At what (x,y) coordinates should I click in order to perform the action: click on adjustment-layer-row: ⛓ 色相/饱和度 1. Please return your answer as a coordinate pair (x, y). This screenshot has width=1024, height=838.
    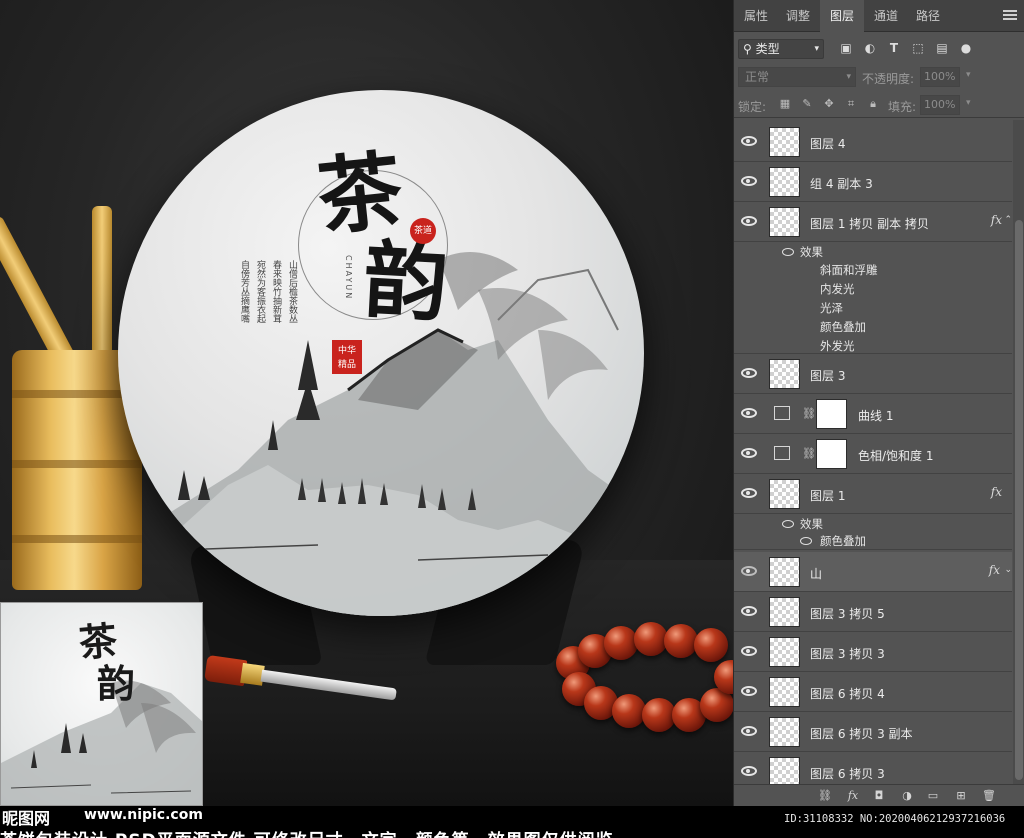
    Looking at the image, I should click on (873, 454).